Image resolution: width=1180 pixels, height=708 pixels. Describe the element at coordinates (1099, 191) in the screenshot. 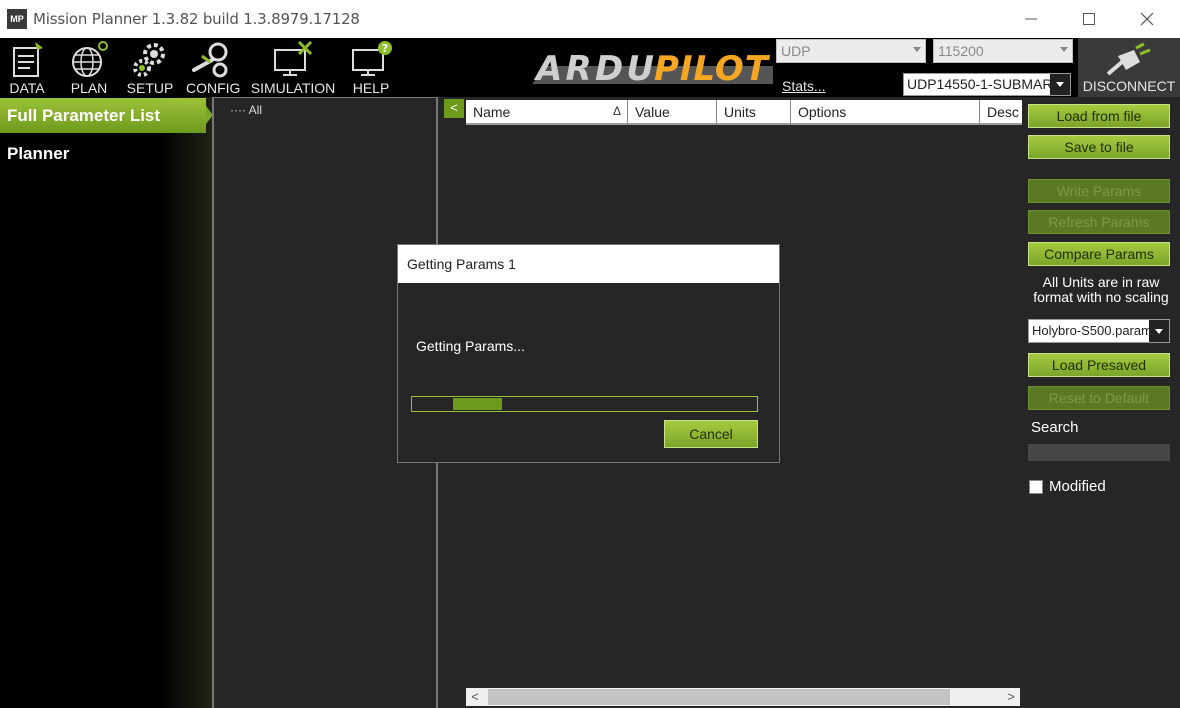

I see `write-params-button: Write Params` at that location.